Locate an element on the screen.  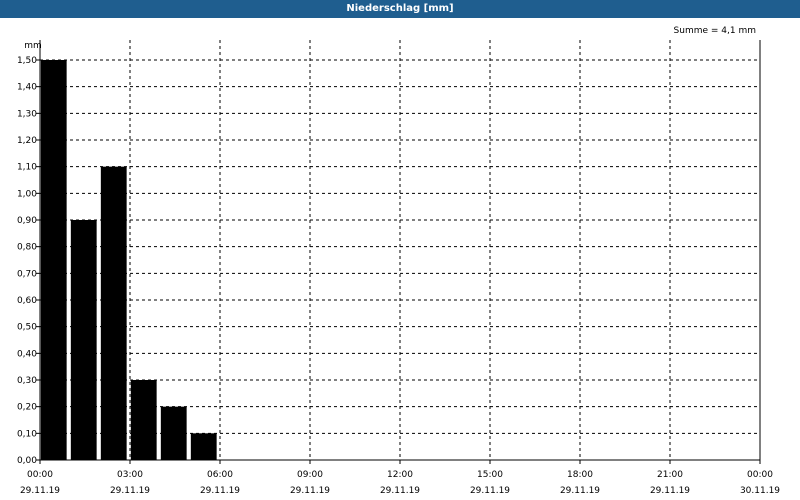
x-tick-time-label: 06:00 is located at coordinates (220, 475).